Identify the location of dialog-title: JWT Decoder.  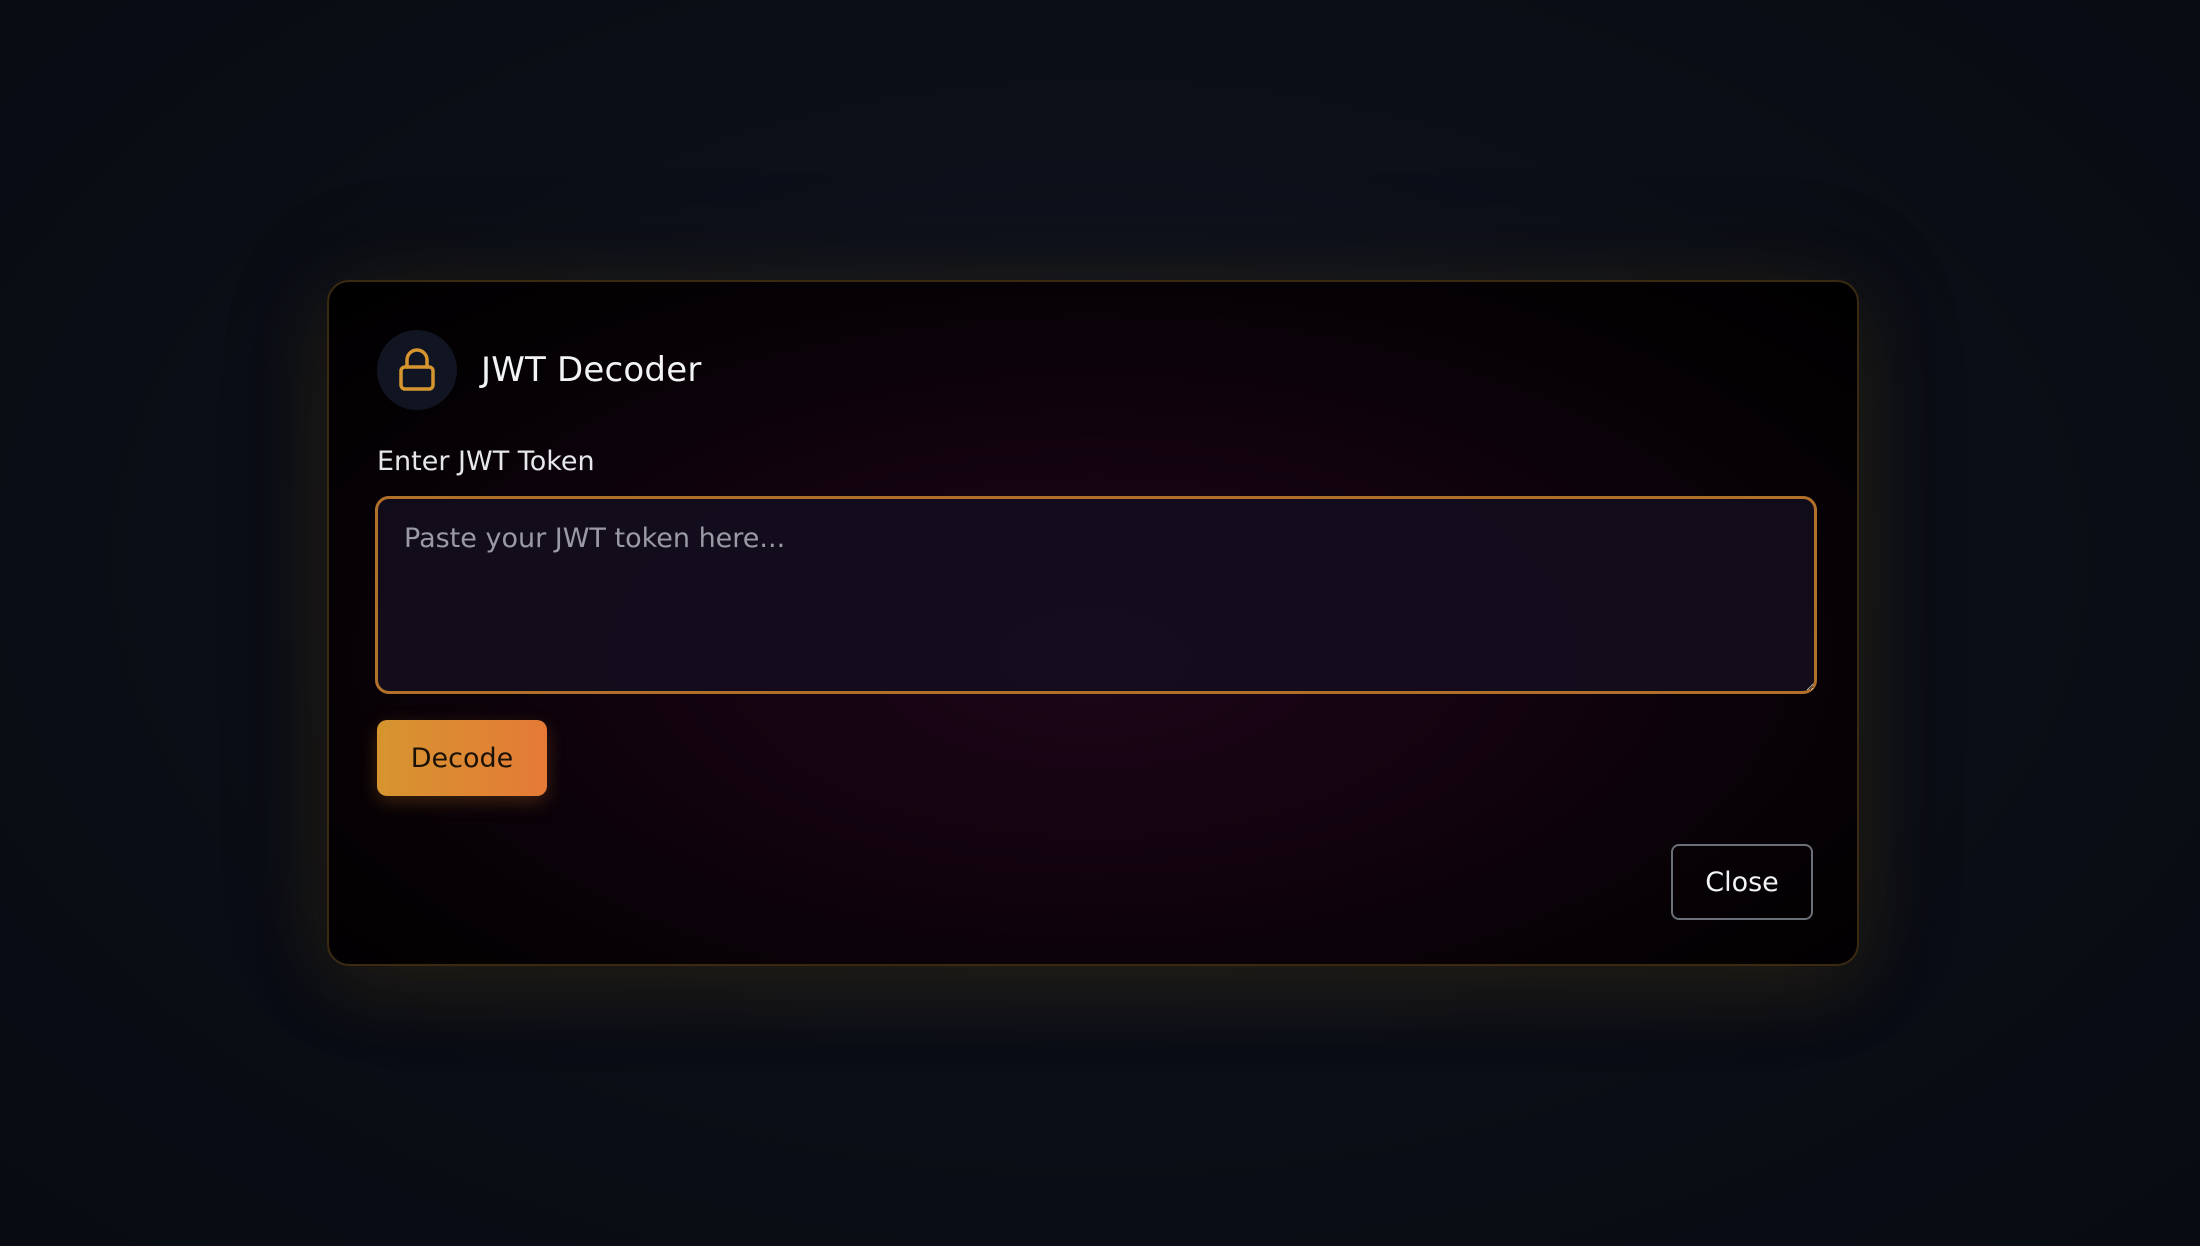
(591, 370).